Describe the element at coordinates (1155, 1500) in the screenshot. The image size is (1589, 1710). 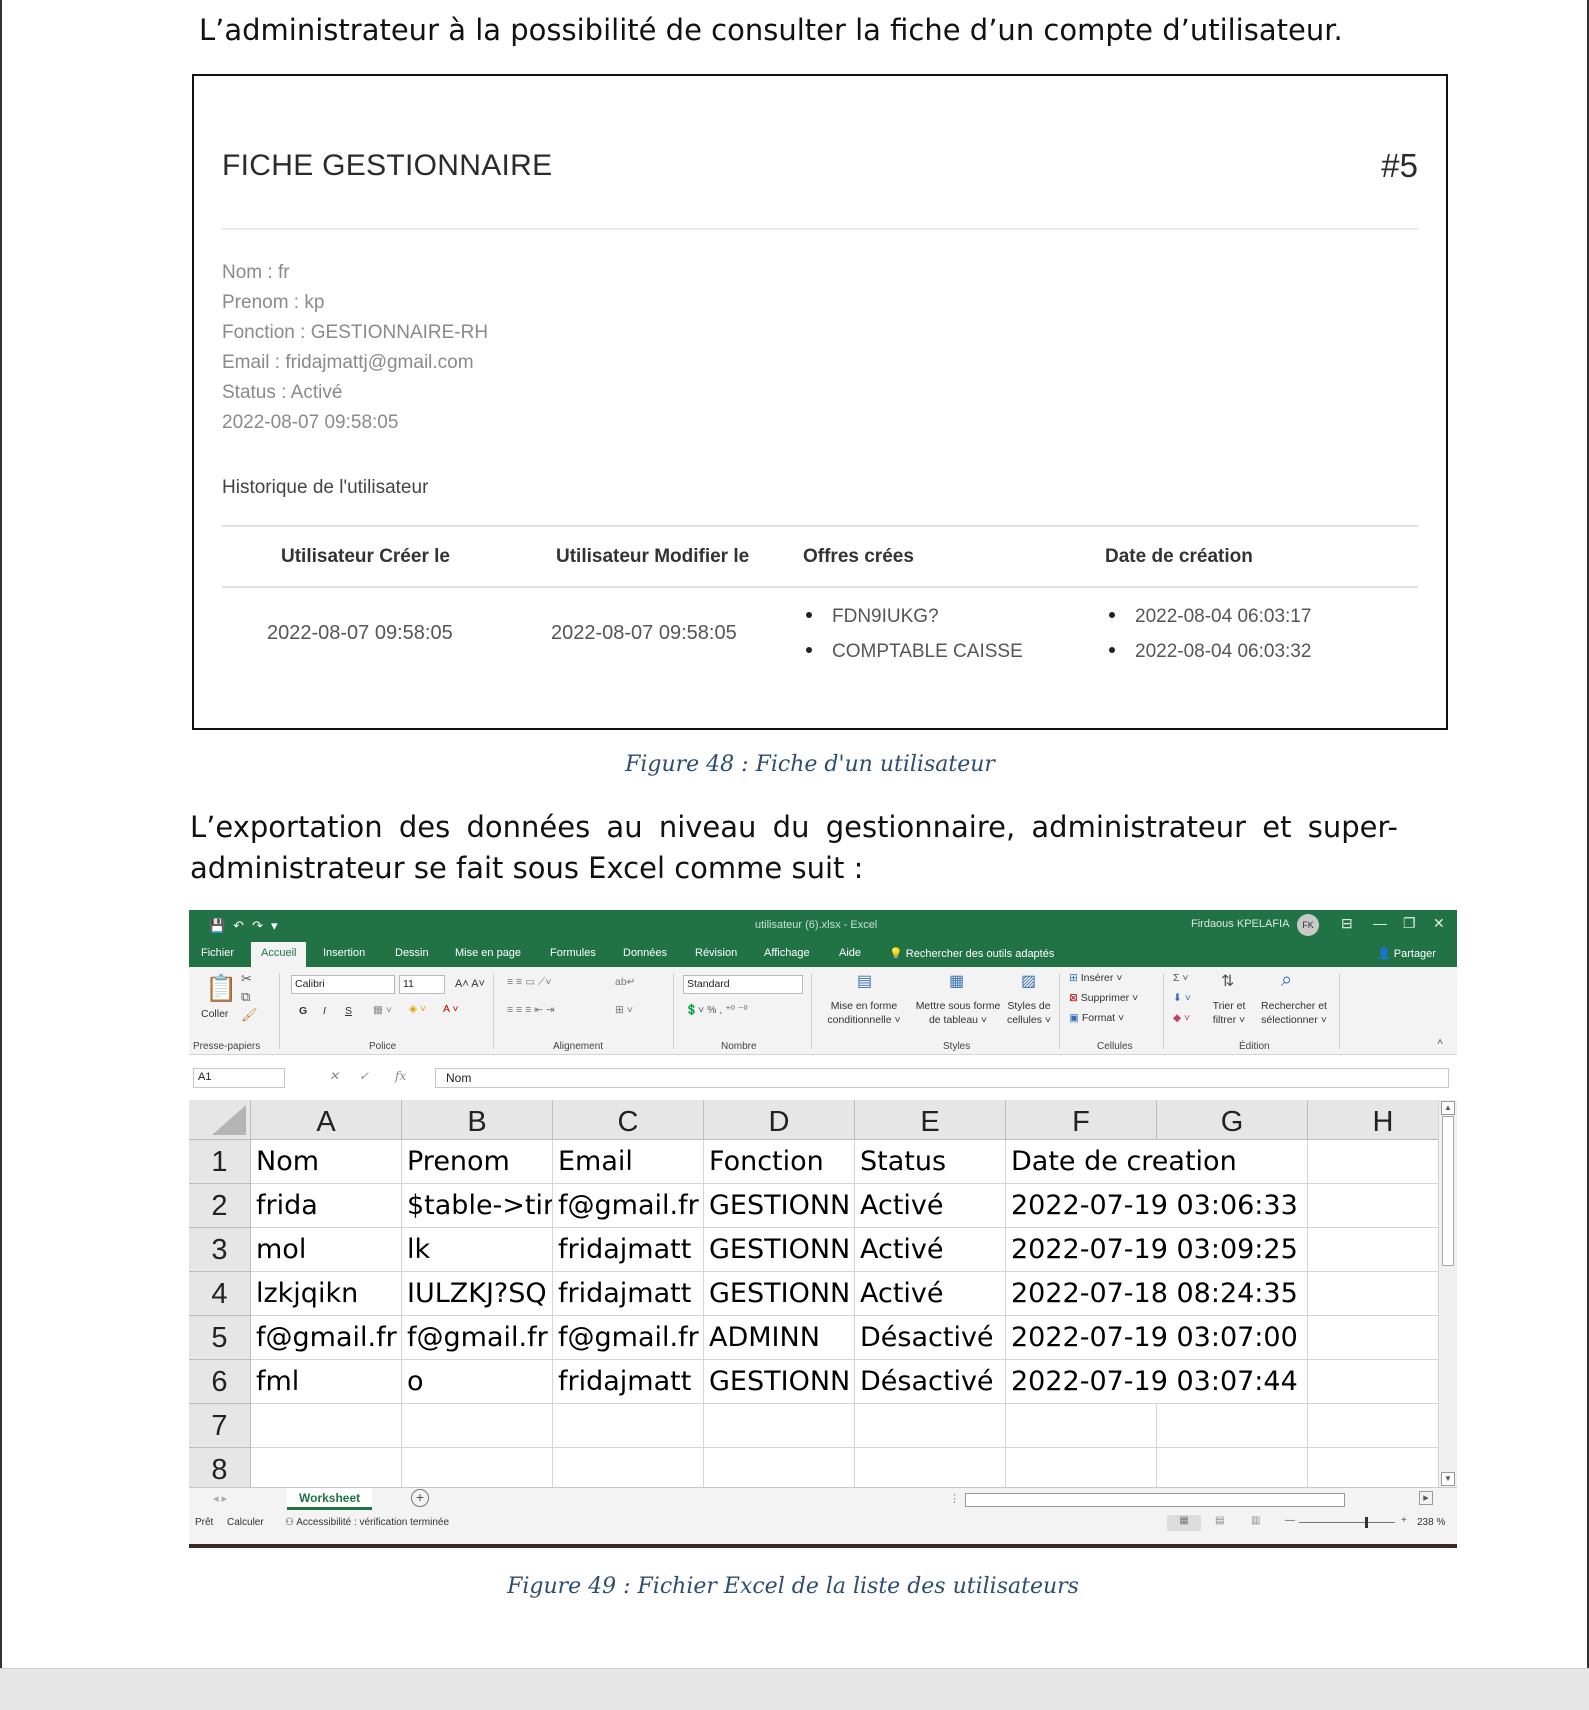
I see `horizontal-scrollbar` at that location.